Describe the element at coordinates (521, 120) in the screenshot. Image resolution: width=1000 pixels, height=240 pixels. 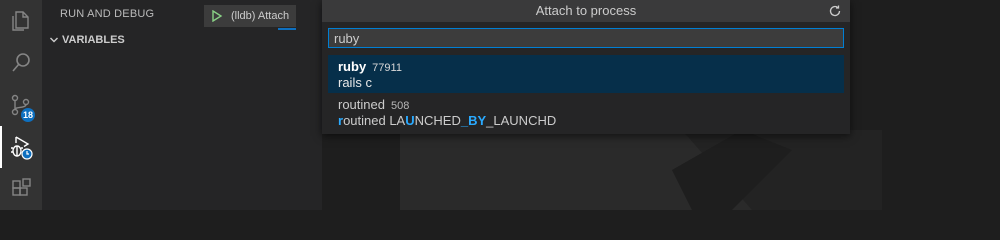
I see `detail-text: _LAUNCHD` at that location.